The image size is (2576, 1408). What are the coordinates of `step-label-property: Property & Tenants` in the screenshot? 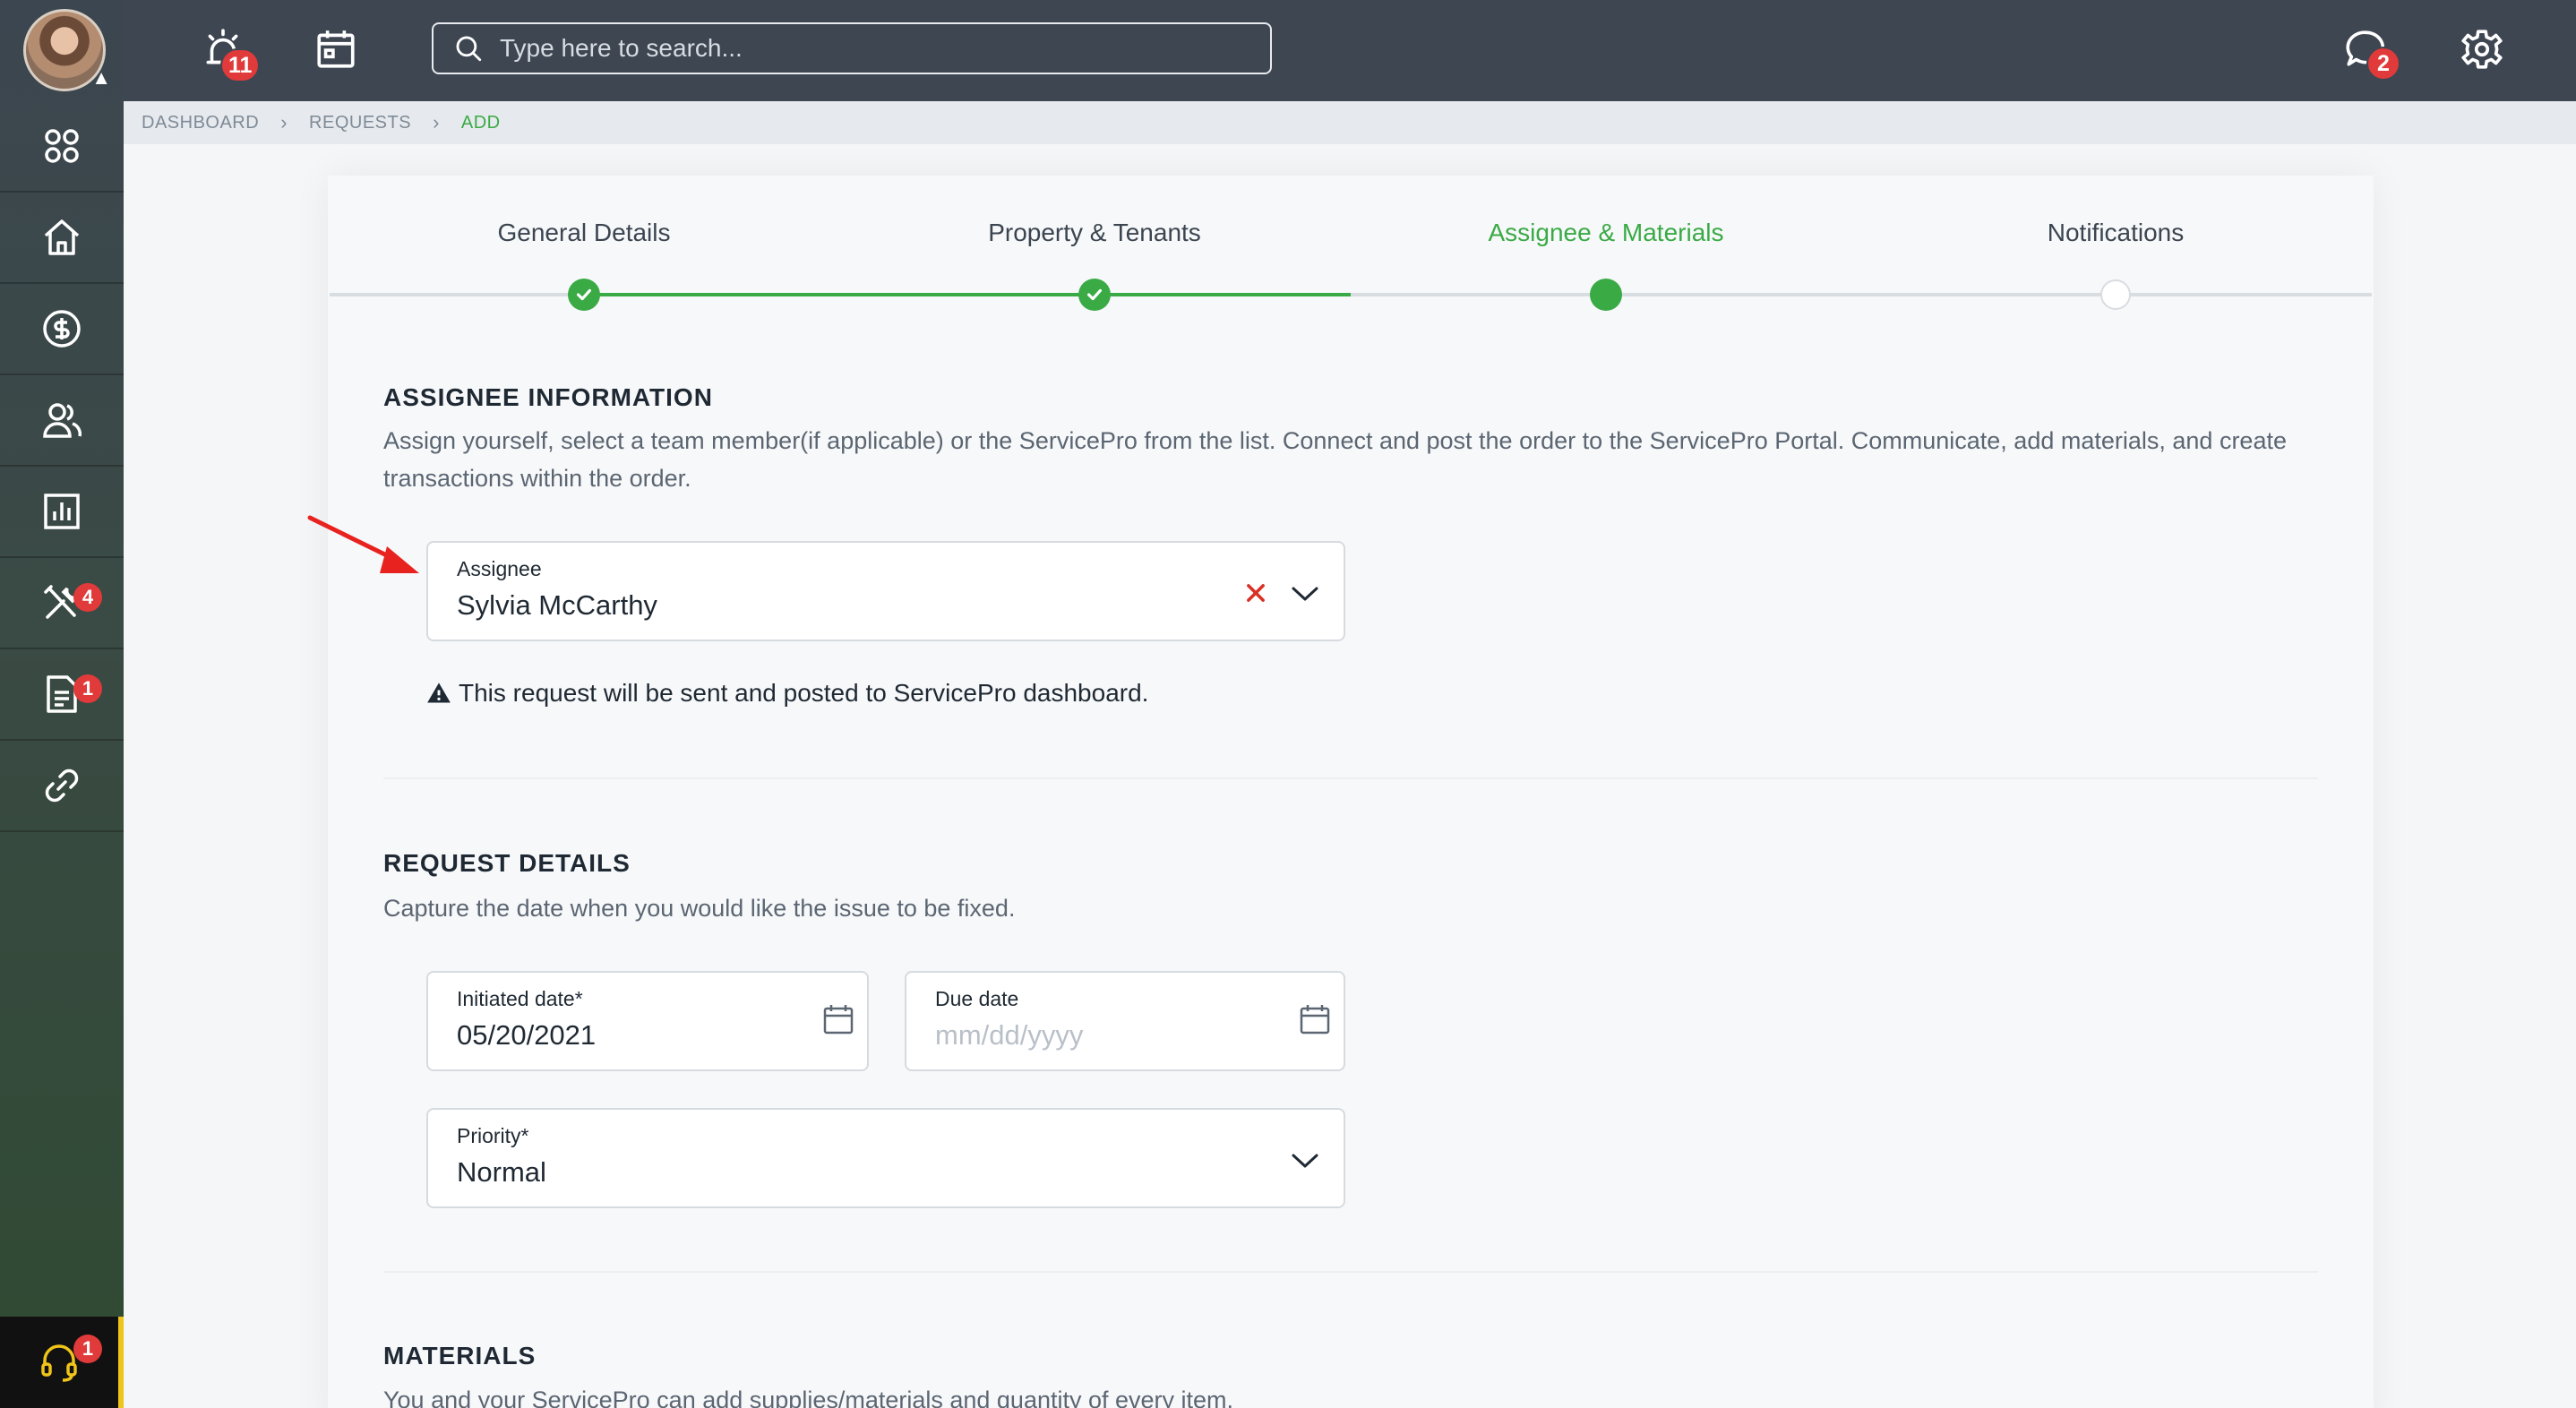 It's located at (1094, 233).